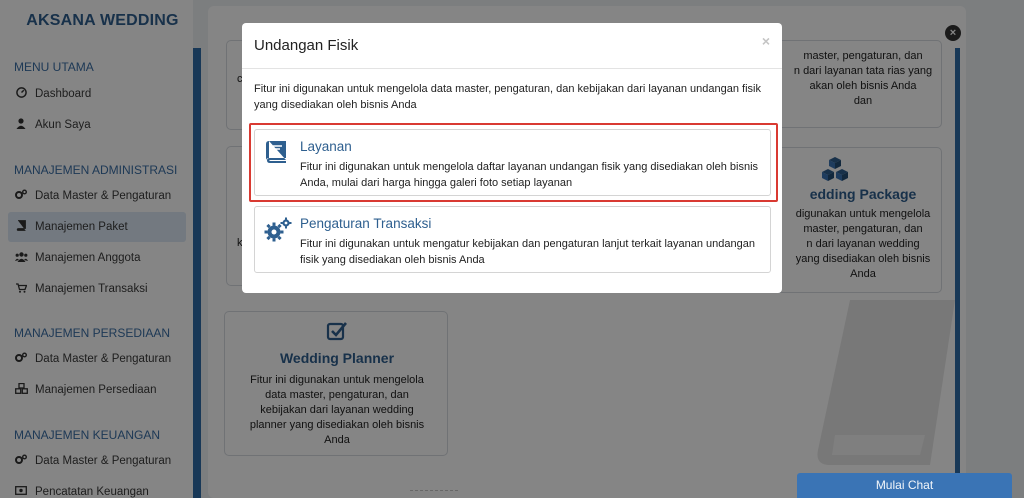 This screenshot has height=498, width=1024. What do you see at coordinates (904, 485) in the screenshot?
I see `start-chat-button: Mulai Chat` at bounding box center [904, 485].